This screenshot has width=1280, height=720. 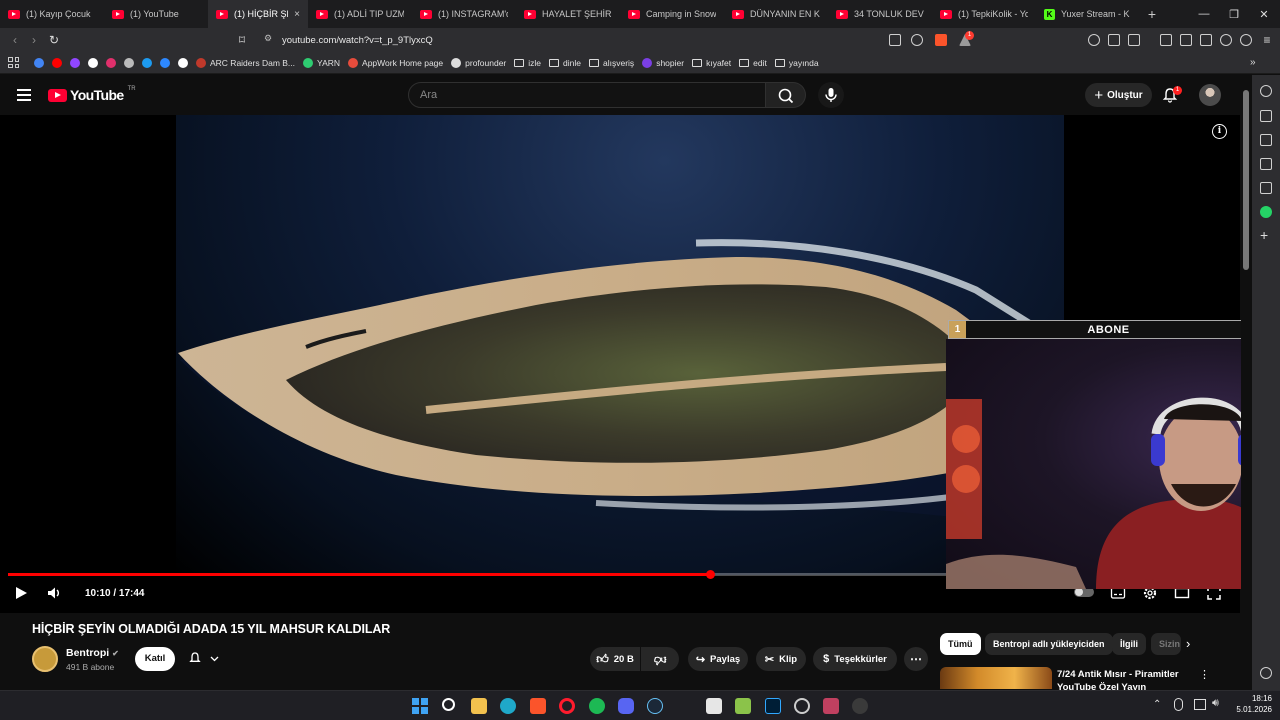 What do you see at coordinates (1266, 140) in the screenshot?
I see `wallet-sidebar-icon` at bounding box center [1266, 140].